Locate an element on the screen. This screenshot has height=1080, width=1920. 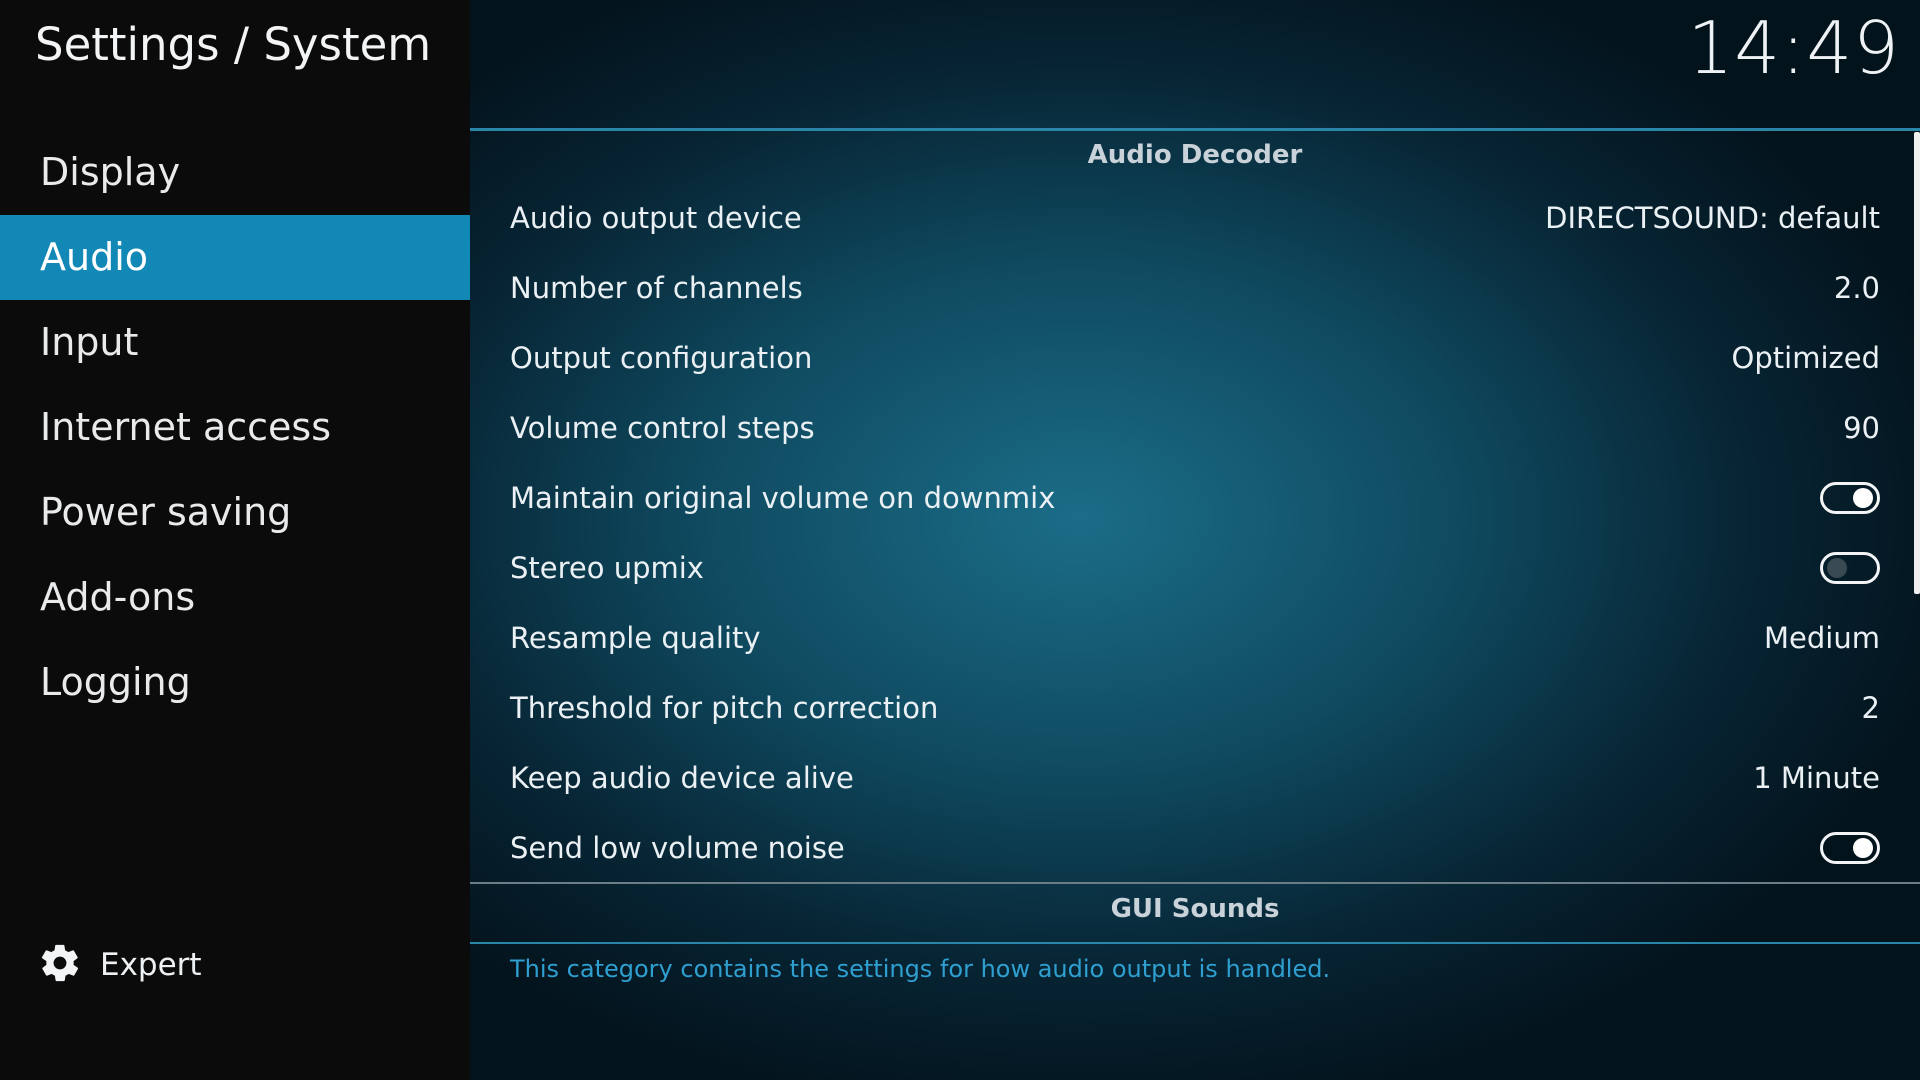
setting-value: 2 is located at coordinates (1870, 708).